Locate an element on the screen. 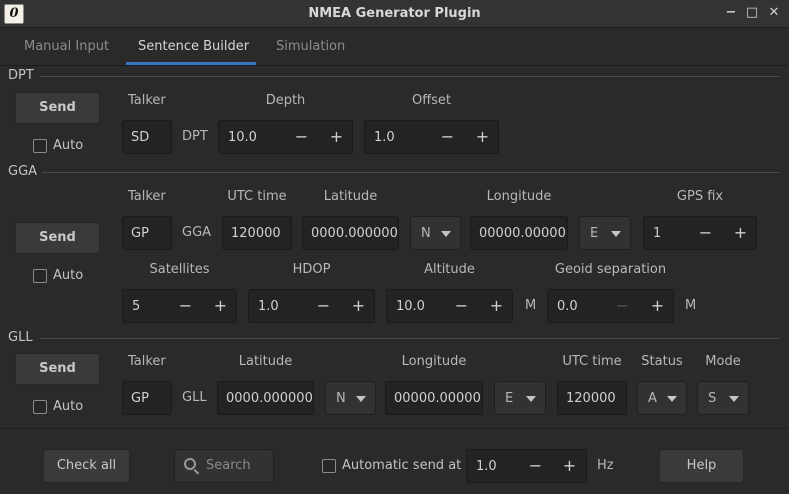  gll-utc-value: 120000 is located at coordinates (591, 398).